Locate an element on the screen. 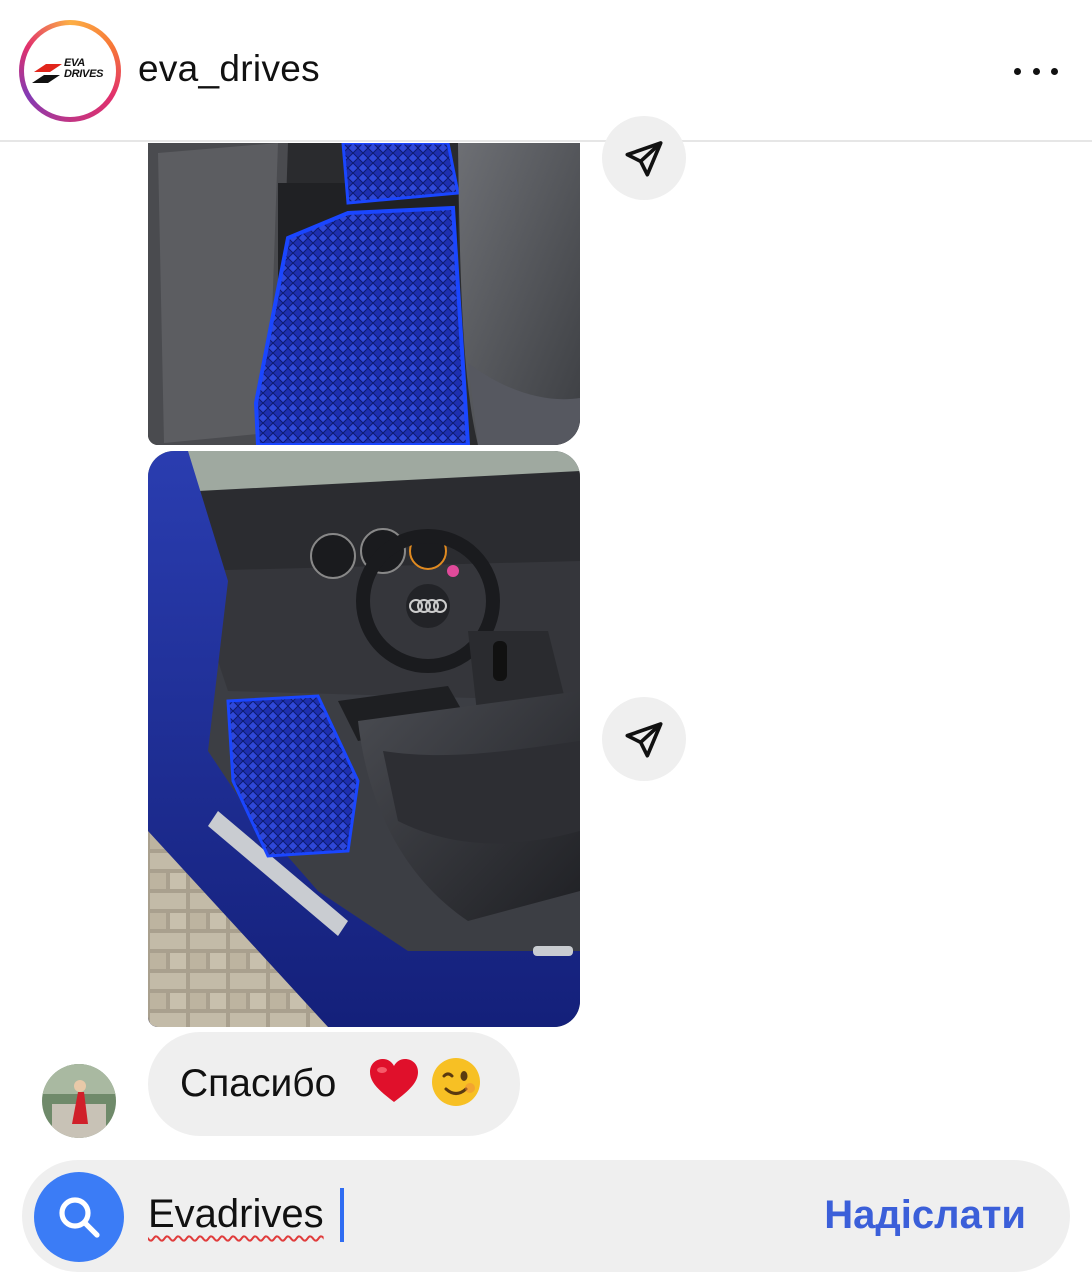 This screenshot has width=1092, height=1280. message-photo-rear-mat is located at coordinates (364, 294).